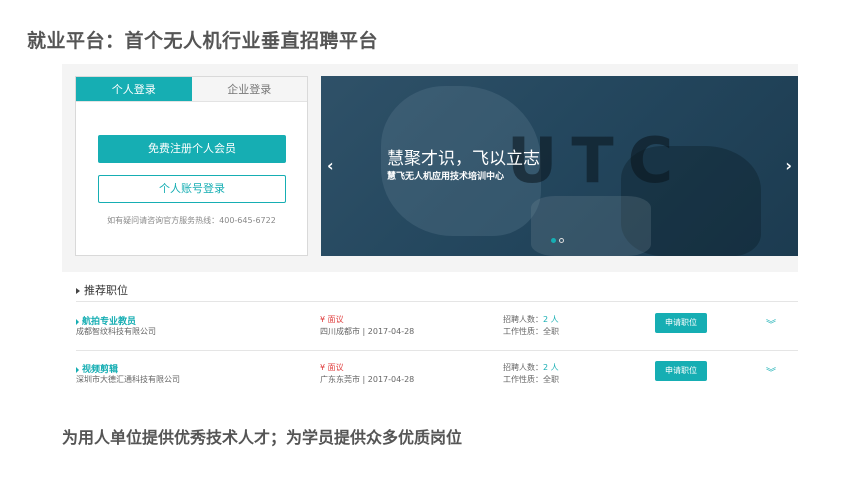 The height and width of the screenshot is (483, 859). I want to click on chevron-right-icon: ›, so click(788, 165).